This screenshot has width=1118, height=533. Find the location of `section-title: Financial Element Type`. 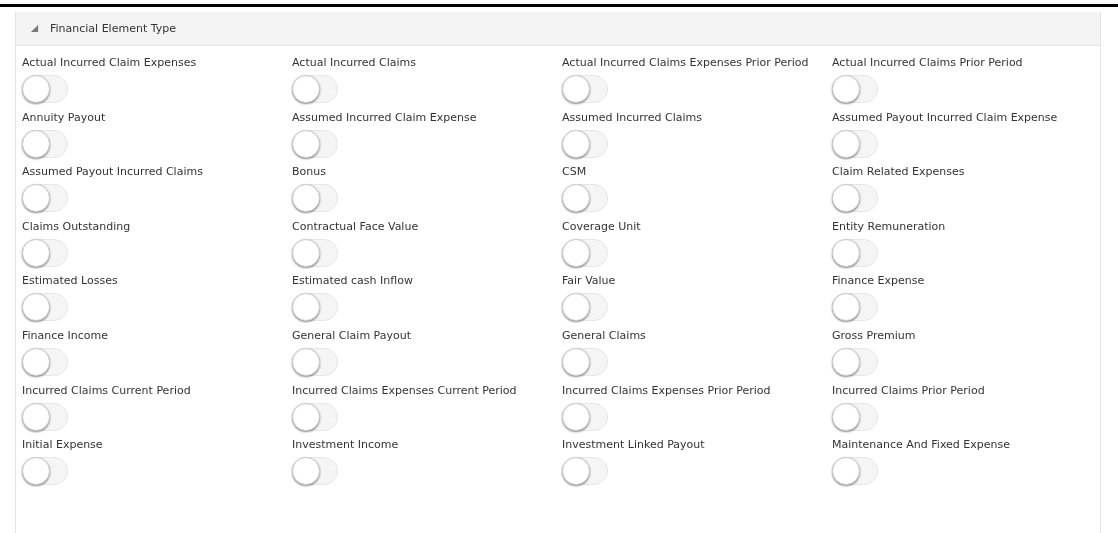

section-title: Financial Element Type is located at coordinates (113, 28).